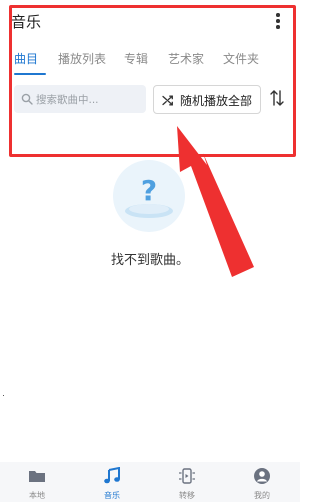  I want to click on shuffle-all-label: 随机播放全部, so click(216, 101).